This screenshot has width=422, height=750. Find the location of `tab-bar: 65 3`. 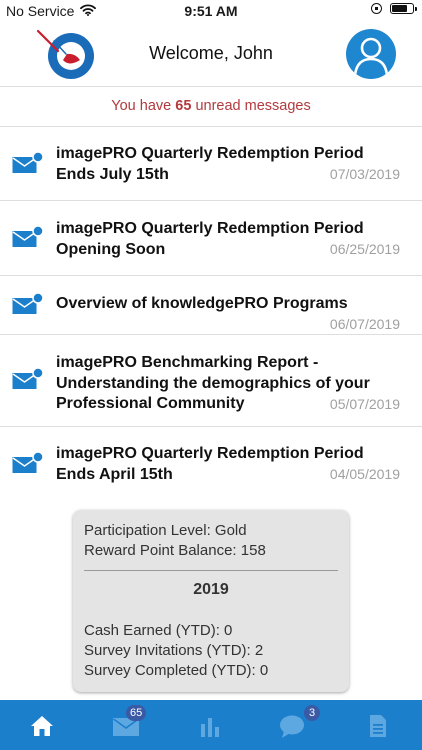

tab-bar: 65 3 is located at coordinates (211, 725).